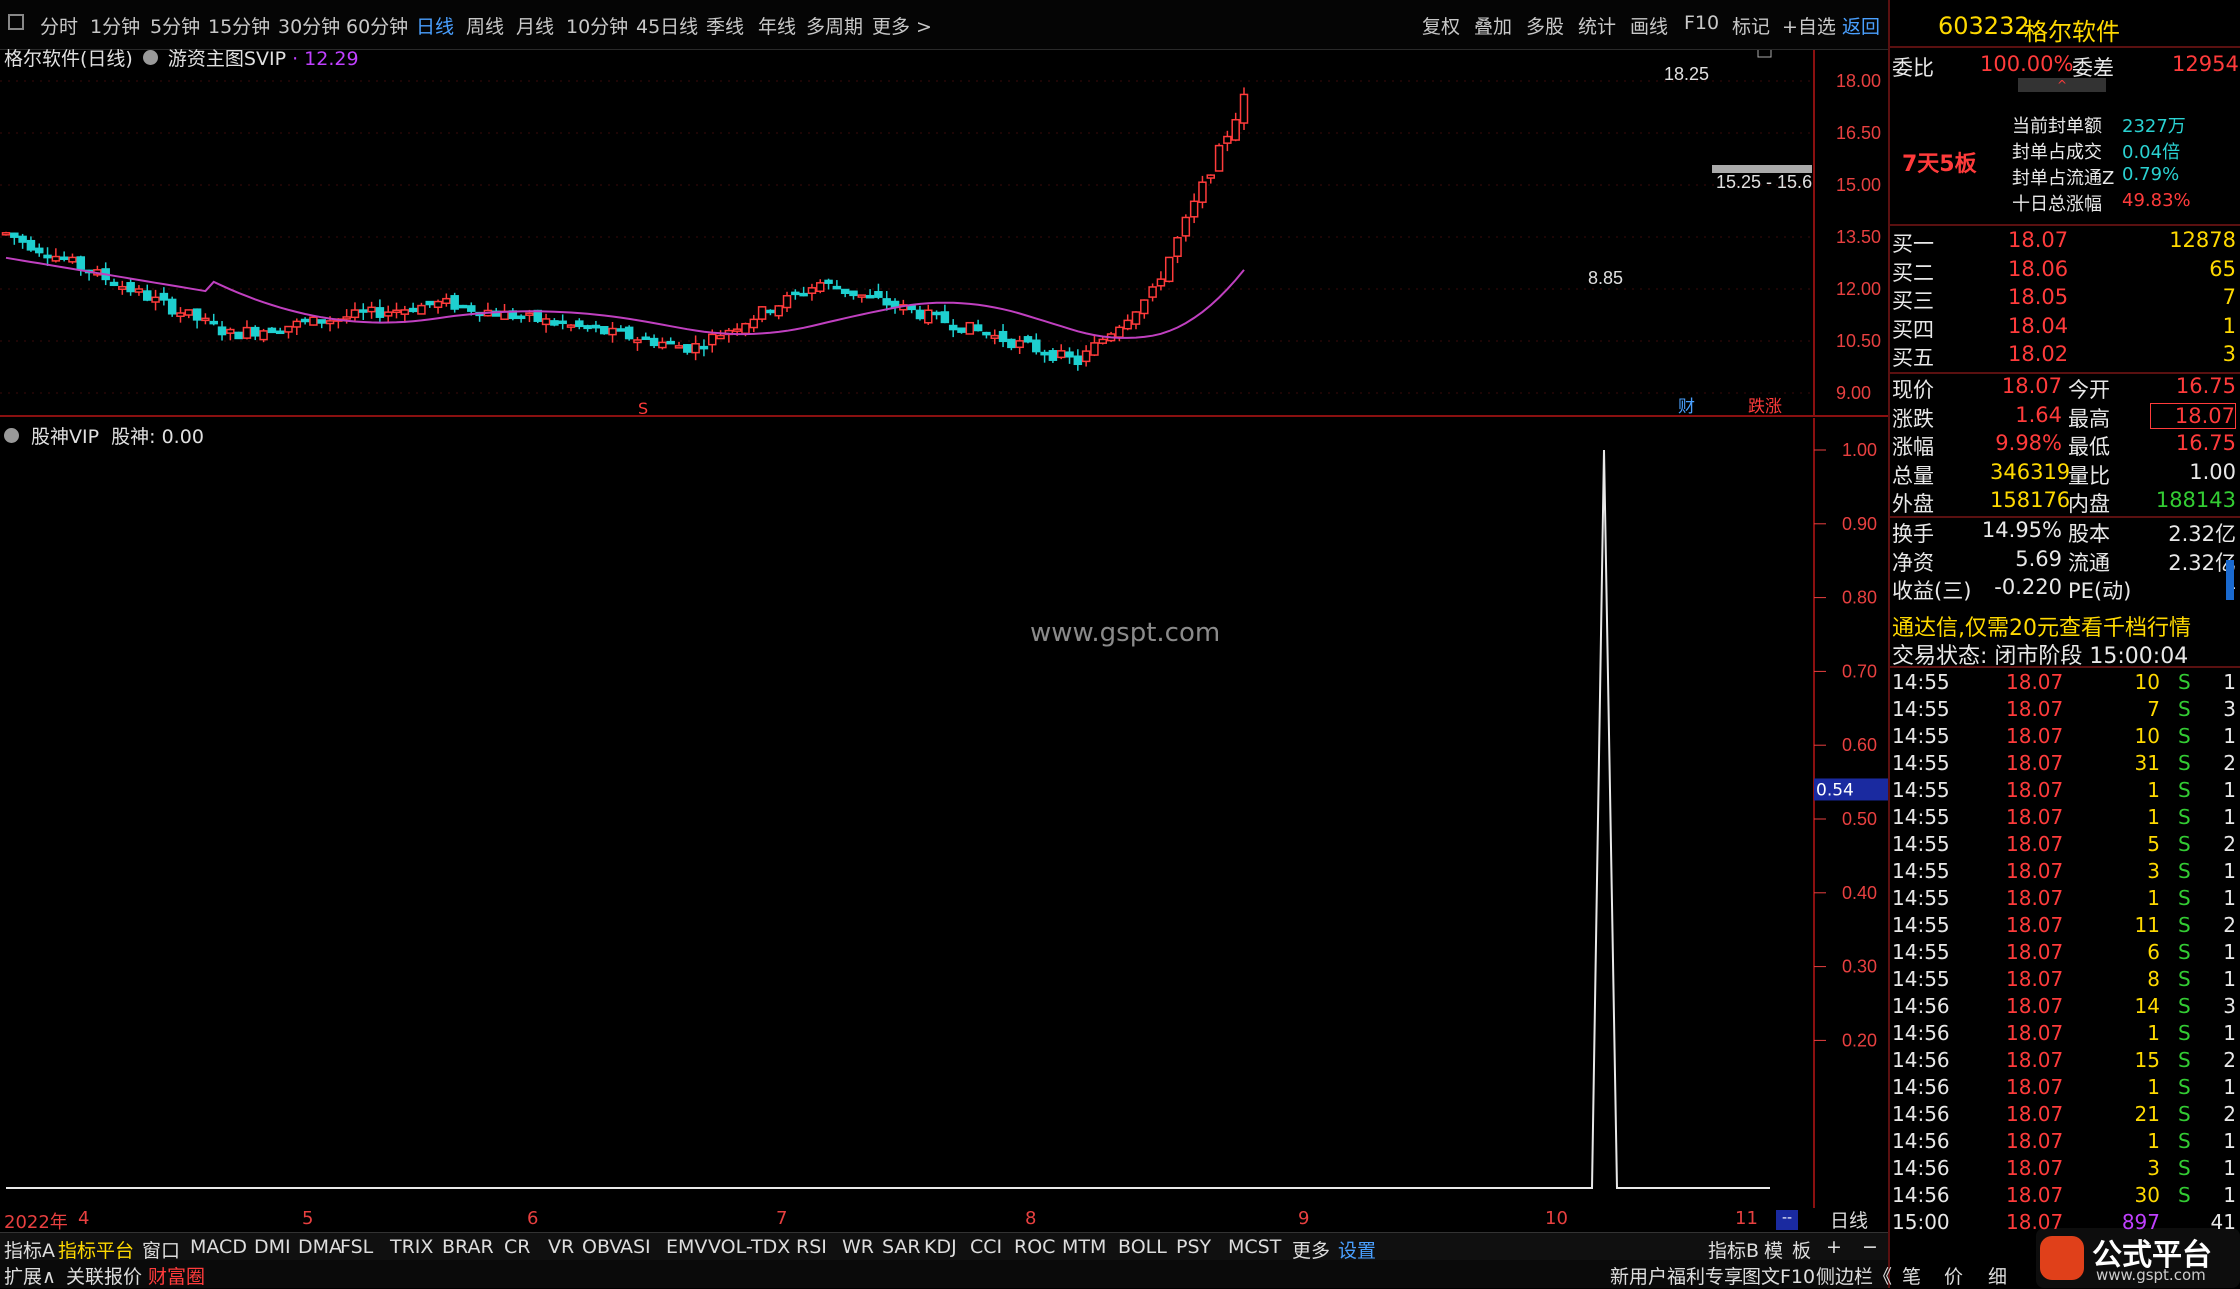  Describe the element at coordinates (1676, 1275) in the screenshot. I see `bottom-right-0: 新用户福利专享` at that location.